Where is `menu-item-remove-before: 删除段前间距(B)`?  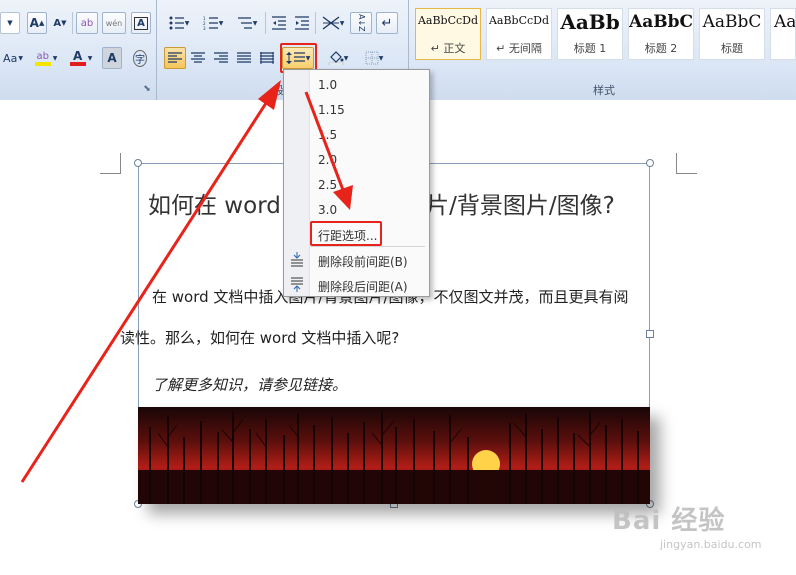 menu-item-remove-before: 删除段前间距(B) is located at coordinates (363, 261).